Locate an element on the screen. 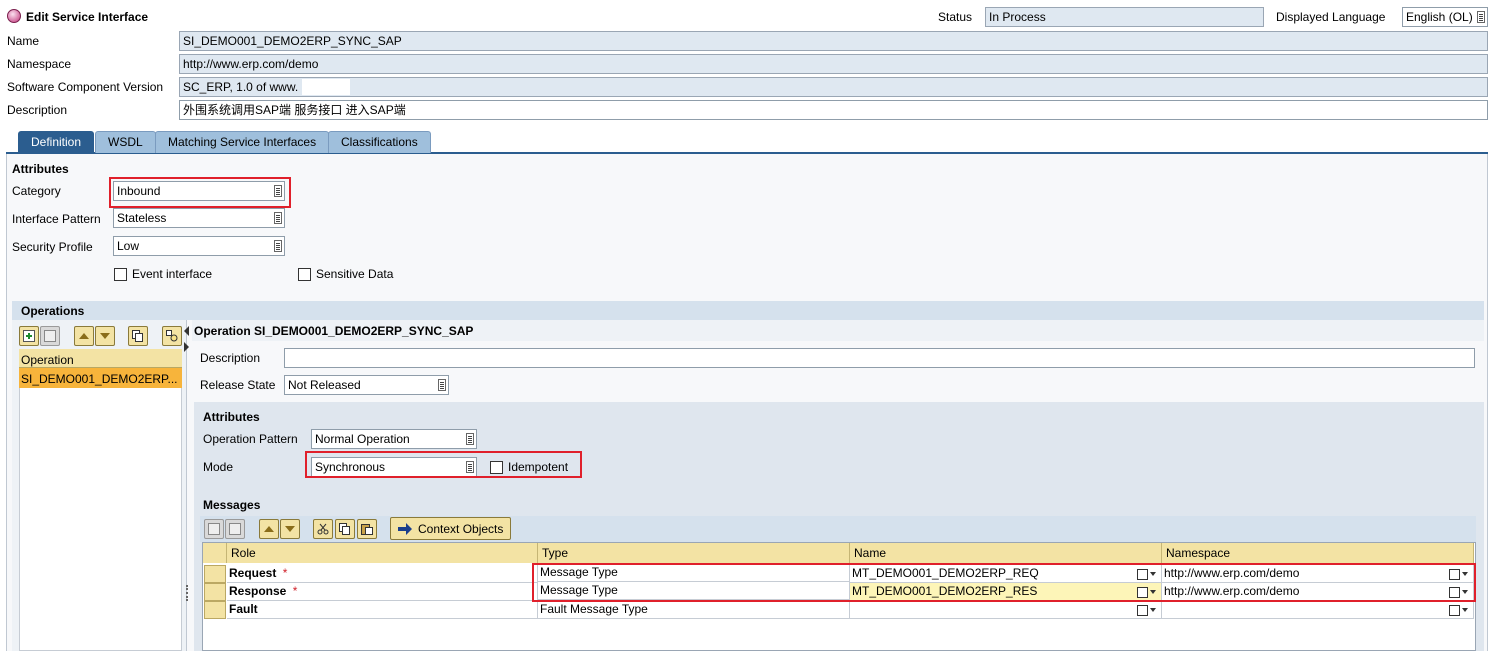 Image resolution: width=1494 pixels, height=651 pixels. idempotent-label: Idempotent is located at coordinates (538, 467).